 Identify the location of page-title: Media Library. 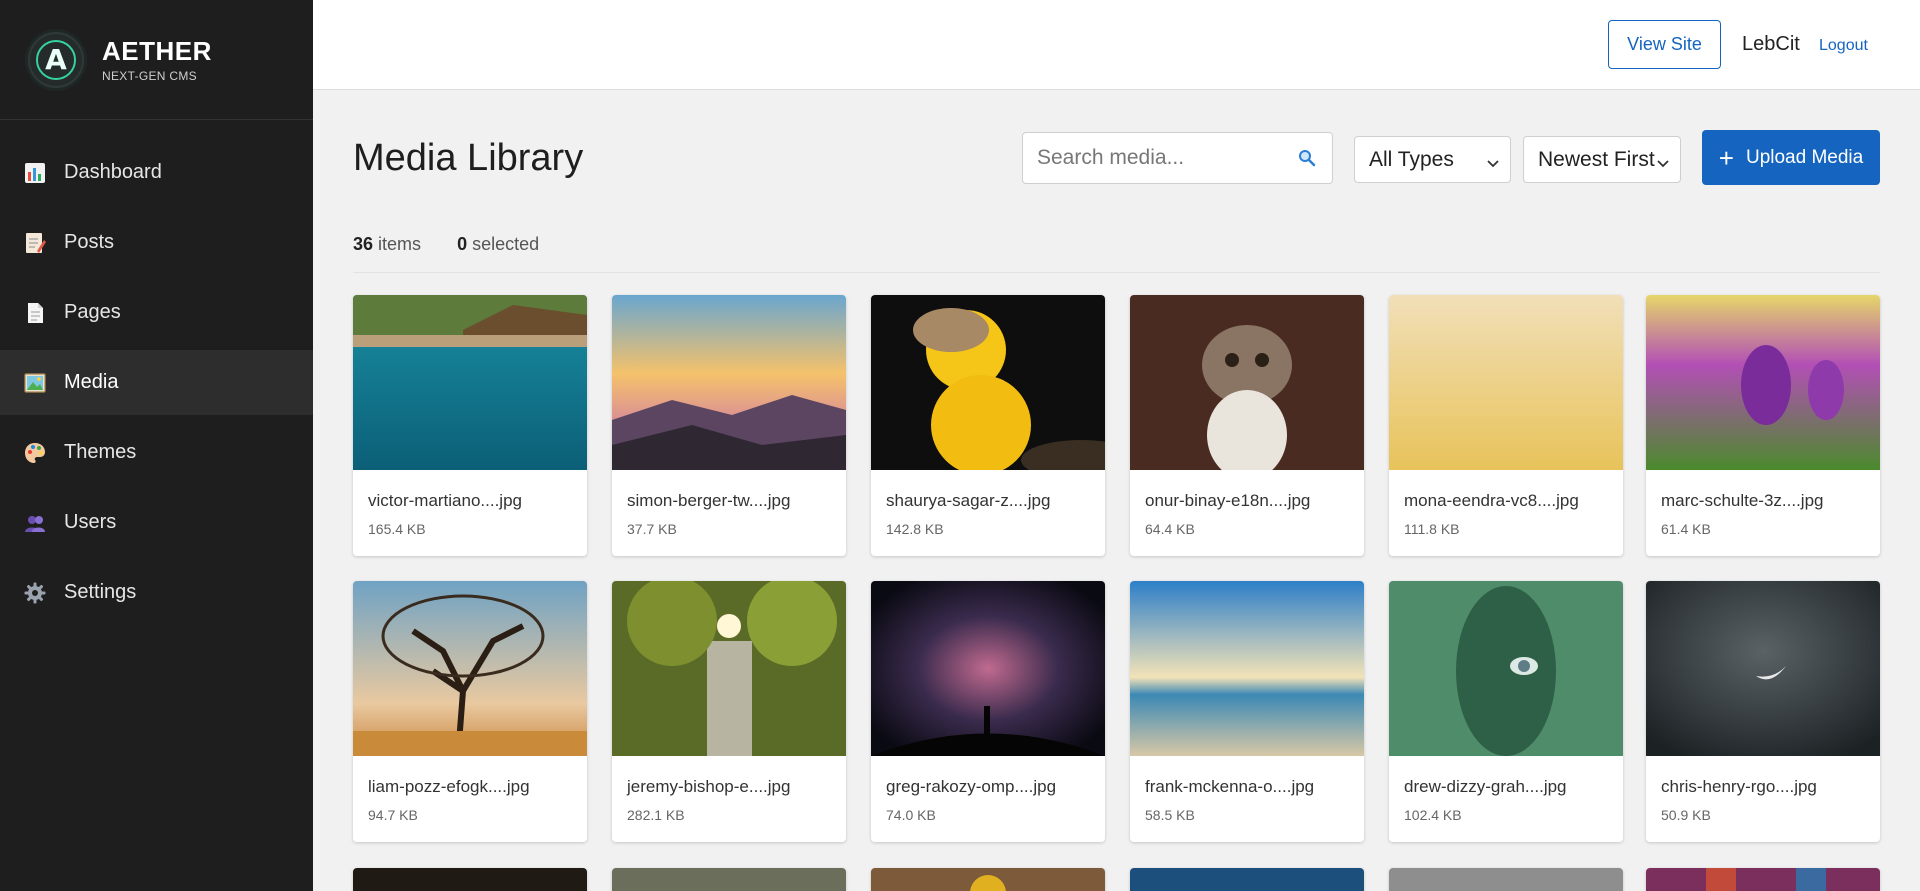
(468, 158).